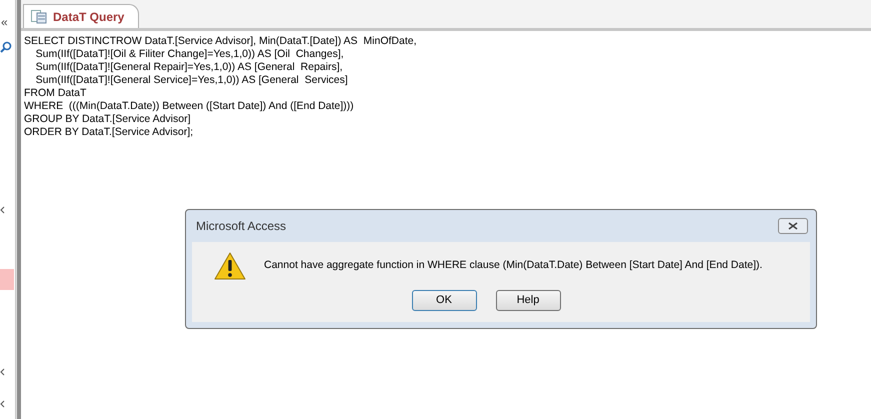  I want to click on dialog-button: OK, so click(444, 300).